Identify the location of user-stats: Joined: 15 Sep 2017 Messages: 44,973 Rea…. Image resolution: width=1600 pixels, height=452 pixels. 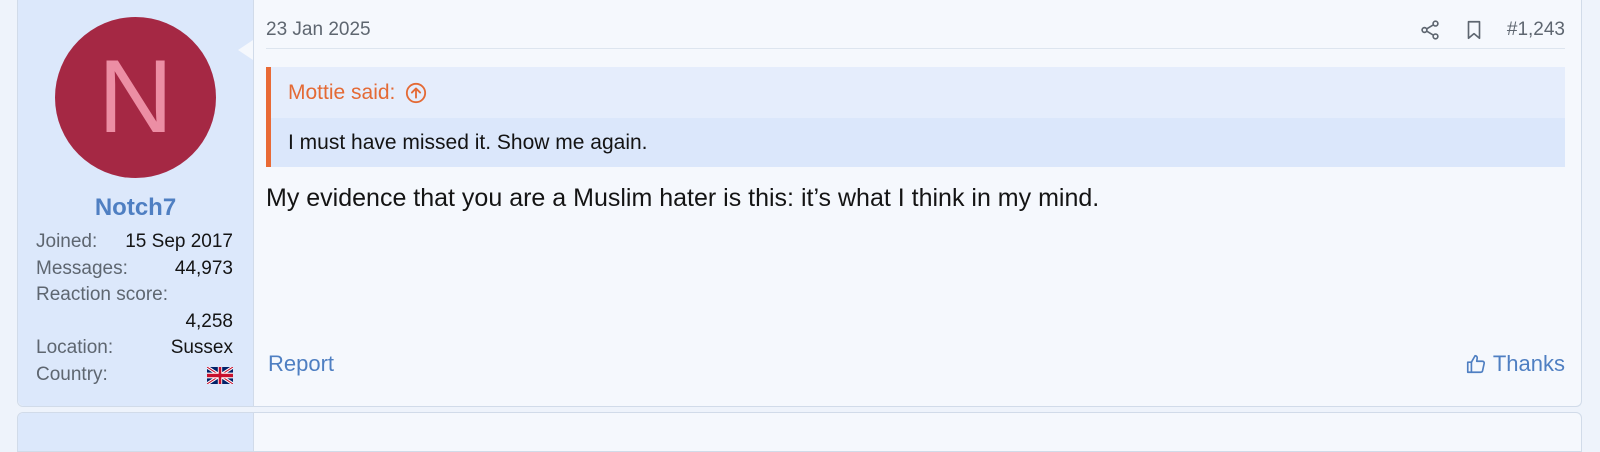
(134, 308).